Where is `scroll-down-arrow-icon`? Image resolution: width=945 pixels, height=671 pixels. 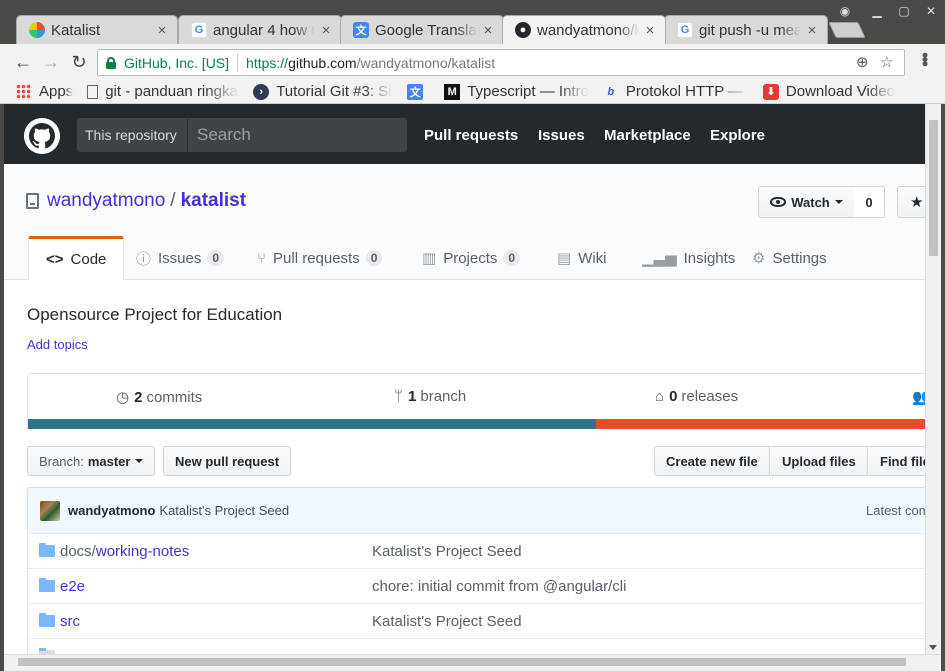
scroll-down-arrow-icon is located at coordinates (933, 647).